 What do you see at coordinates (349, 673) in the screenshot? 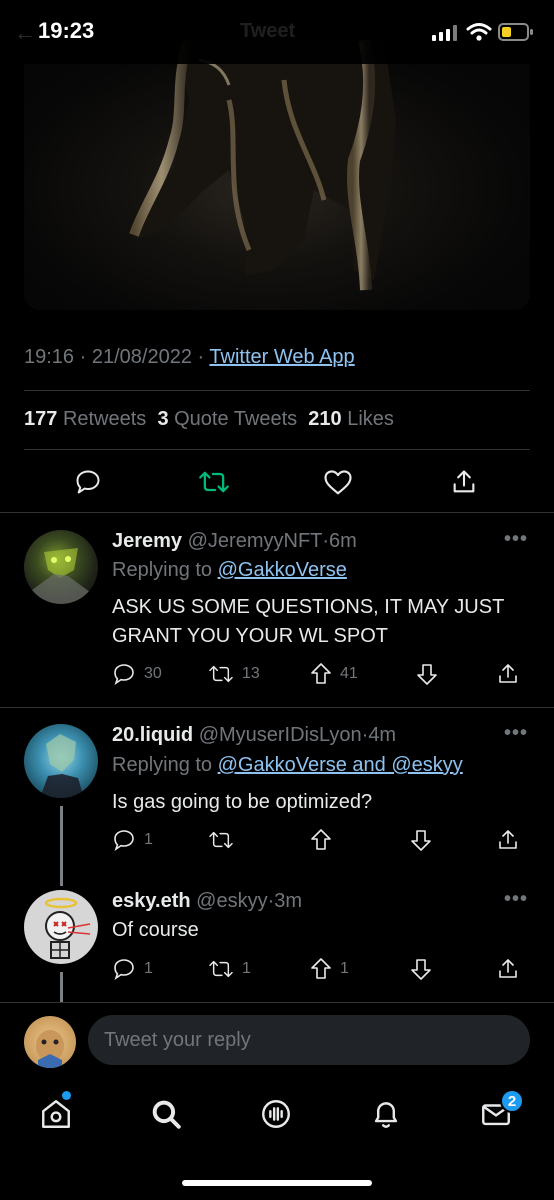
I see `upvote-count: 41` at bounding box center [349, 673].